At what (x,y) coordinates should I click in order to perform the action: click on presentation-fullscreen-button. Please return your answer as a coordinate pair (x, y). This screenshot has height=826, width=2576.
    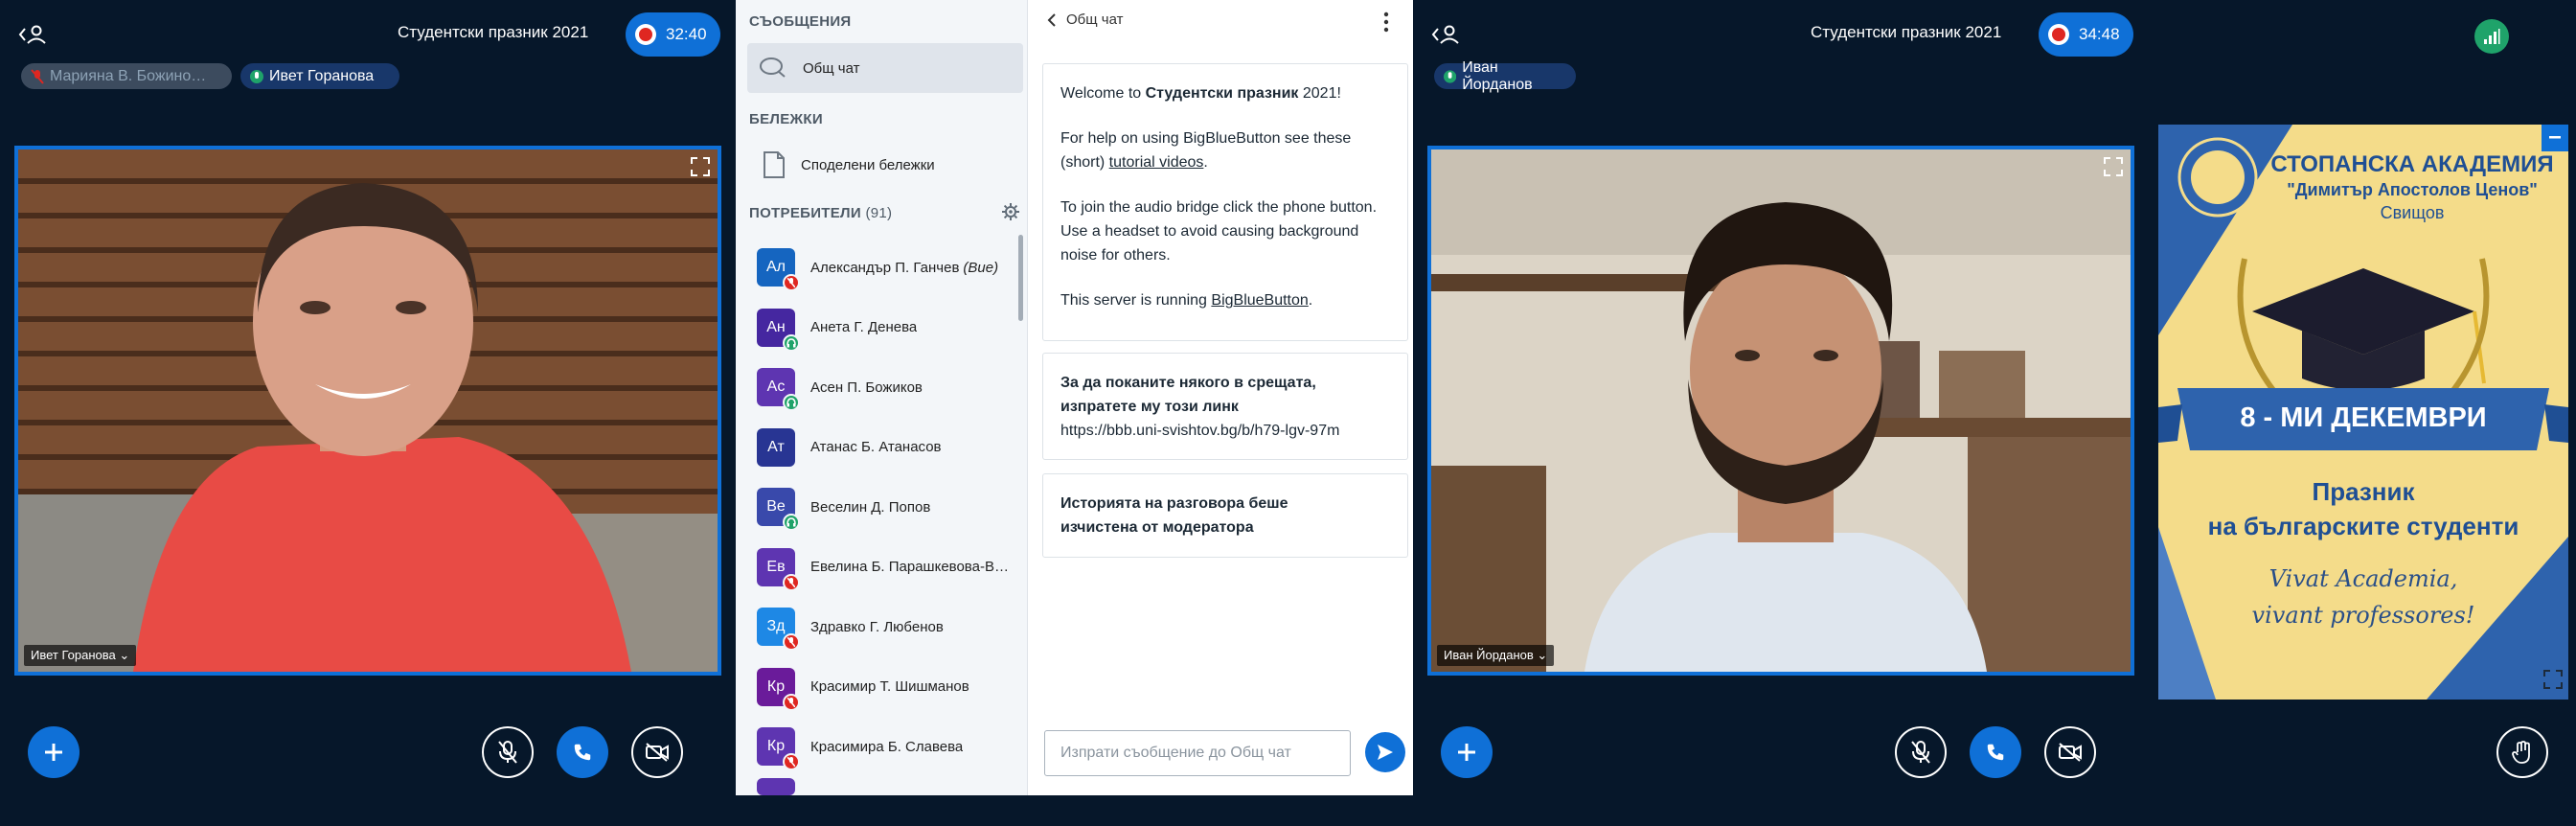
    Looking at the image, I should click on (2553, 682).